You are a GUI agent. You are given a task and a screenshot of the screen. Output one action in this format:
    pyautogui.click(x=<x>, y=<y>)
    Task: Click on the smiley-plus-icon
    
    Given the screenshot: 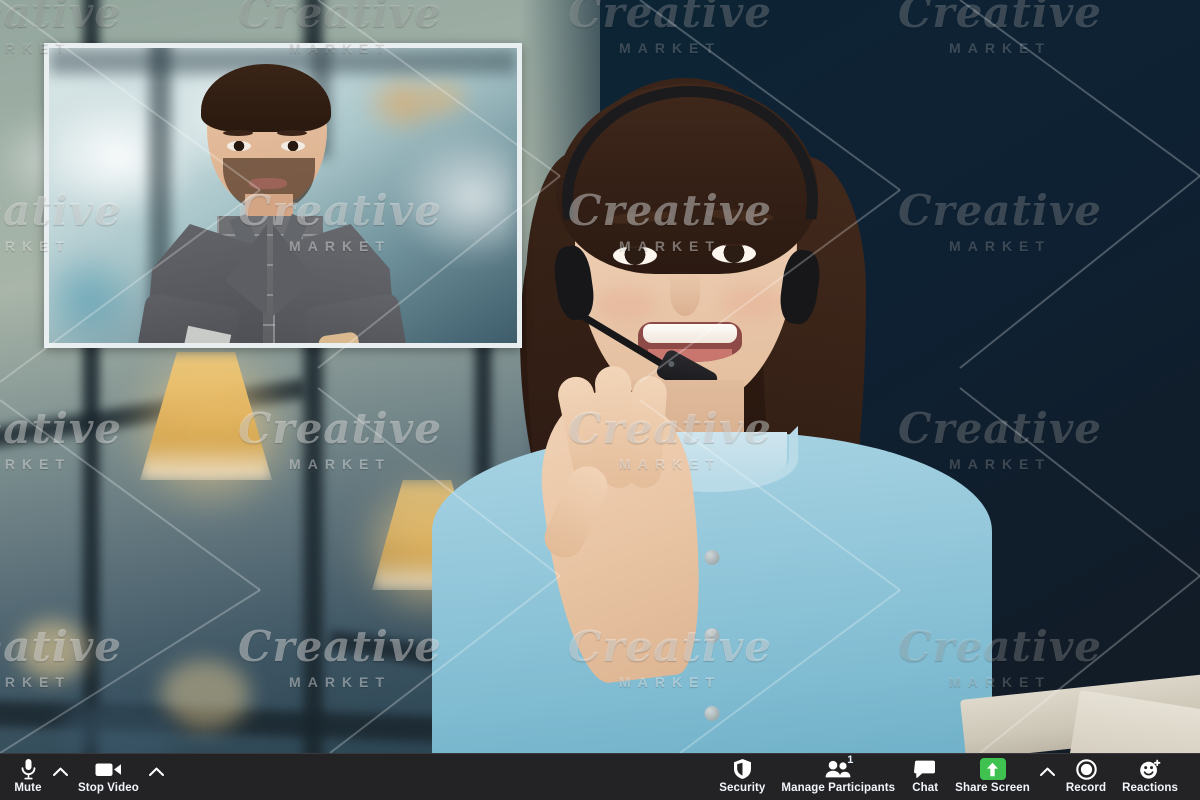 What is the action you would take?
    pyautogui.click(x=1150, y=769)
    